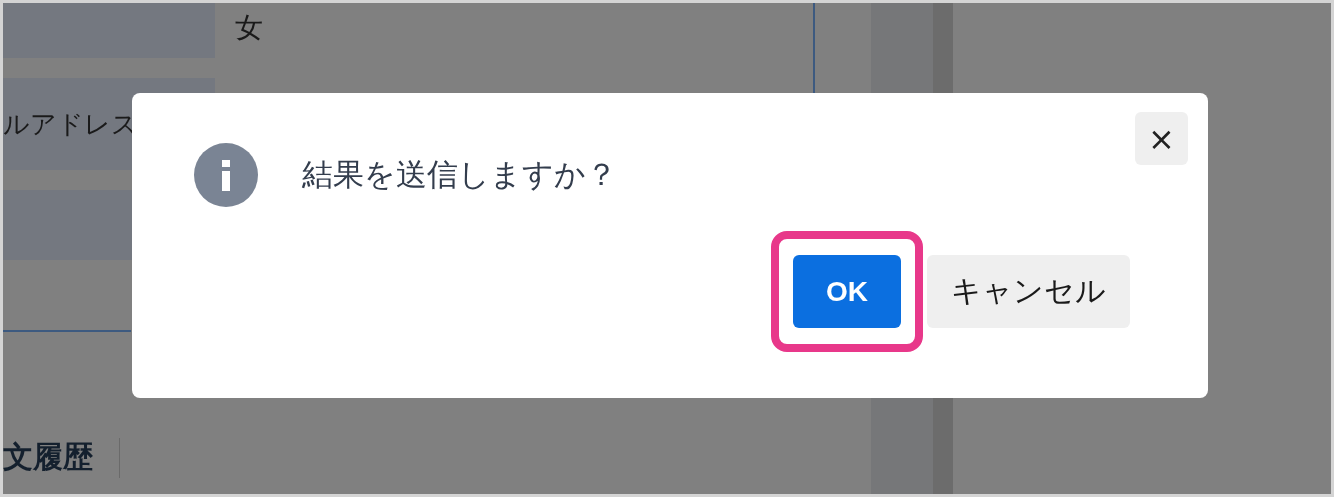  What do you see at coordinates (249, 28) in the screenshot?
I see `form-value: 女` at bounding box center [249, 28].